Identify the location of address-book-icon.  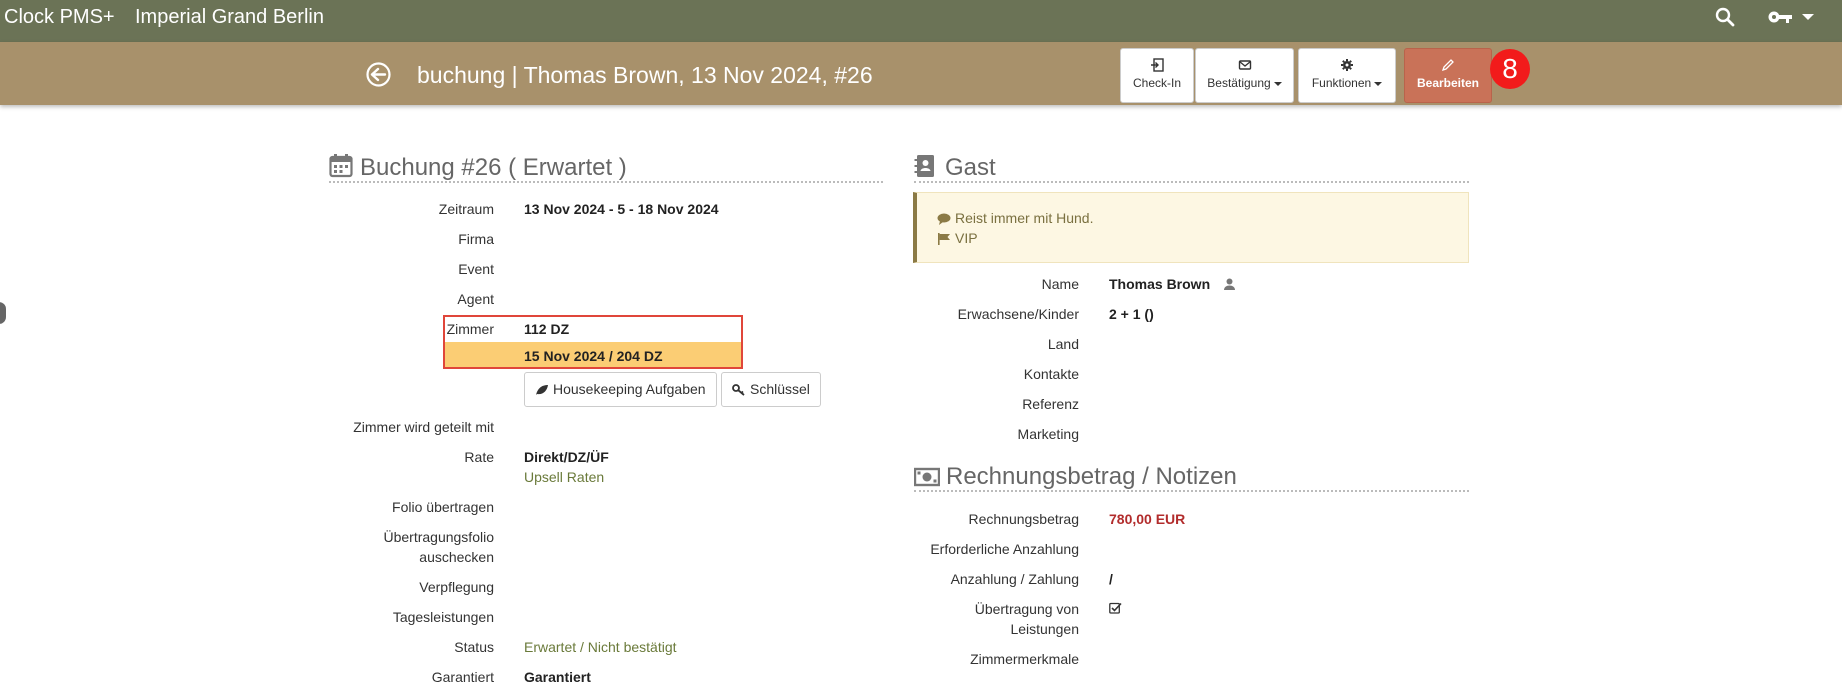
(924, 166).